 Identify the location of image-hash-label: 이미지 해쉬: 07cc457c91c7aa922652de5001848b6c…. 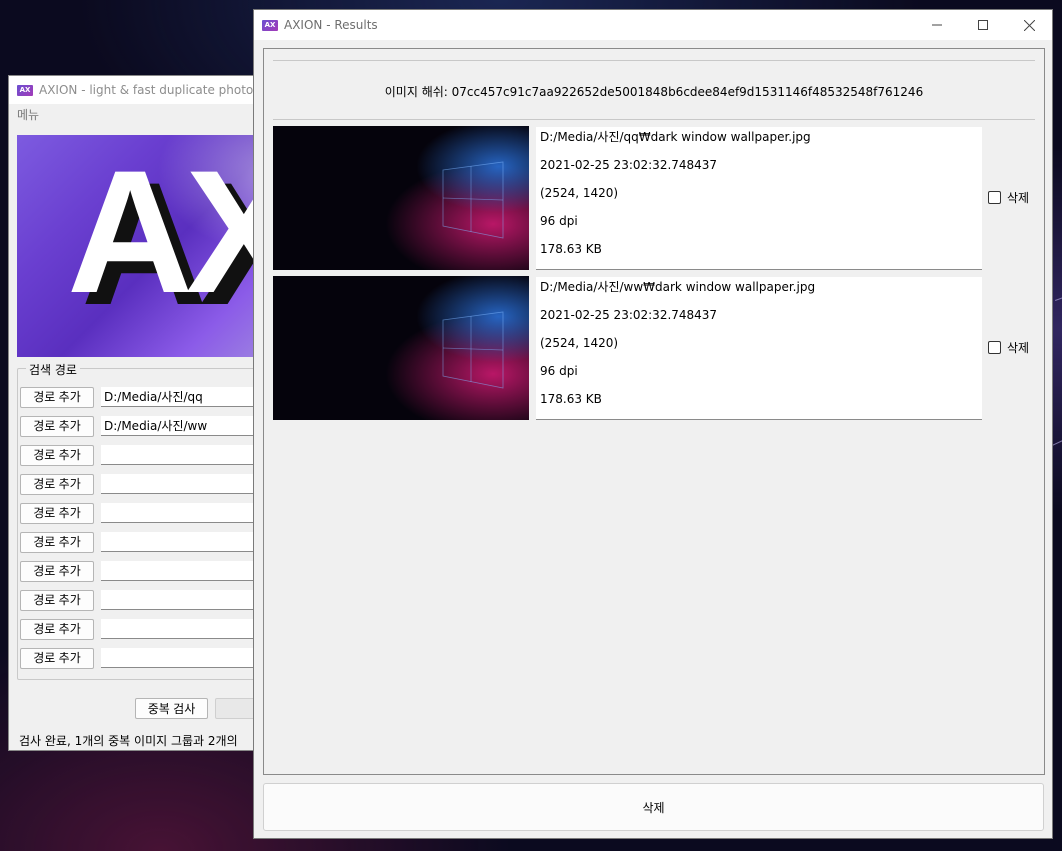
(654, 92).